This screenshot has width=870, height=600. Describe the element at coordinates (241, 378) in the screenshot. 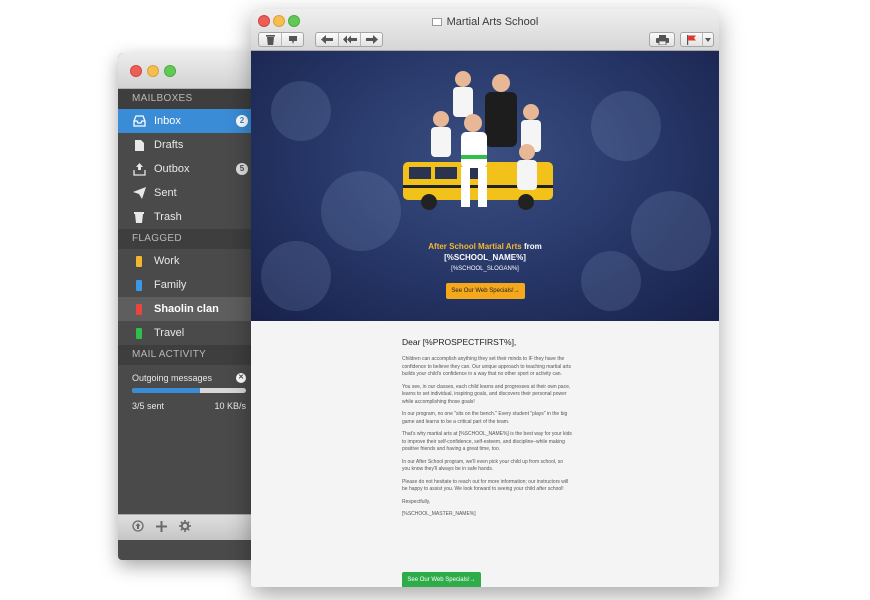

I see `cancel-send-button: ✕` at that location.